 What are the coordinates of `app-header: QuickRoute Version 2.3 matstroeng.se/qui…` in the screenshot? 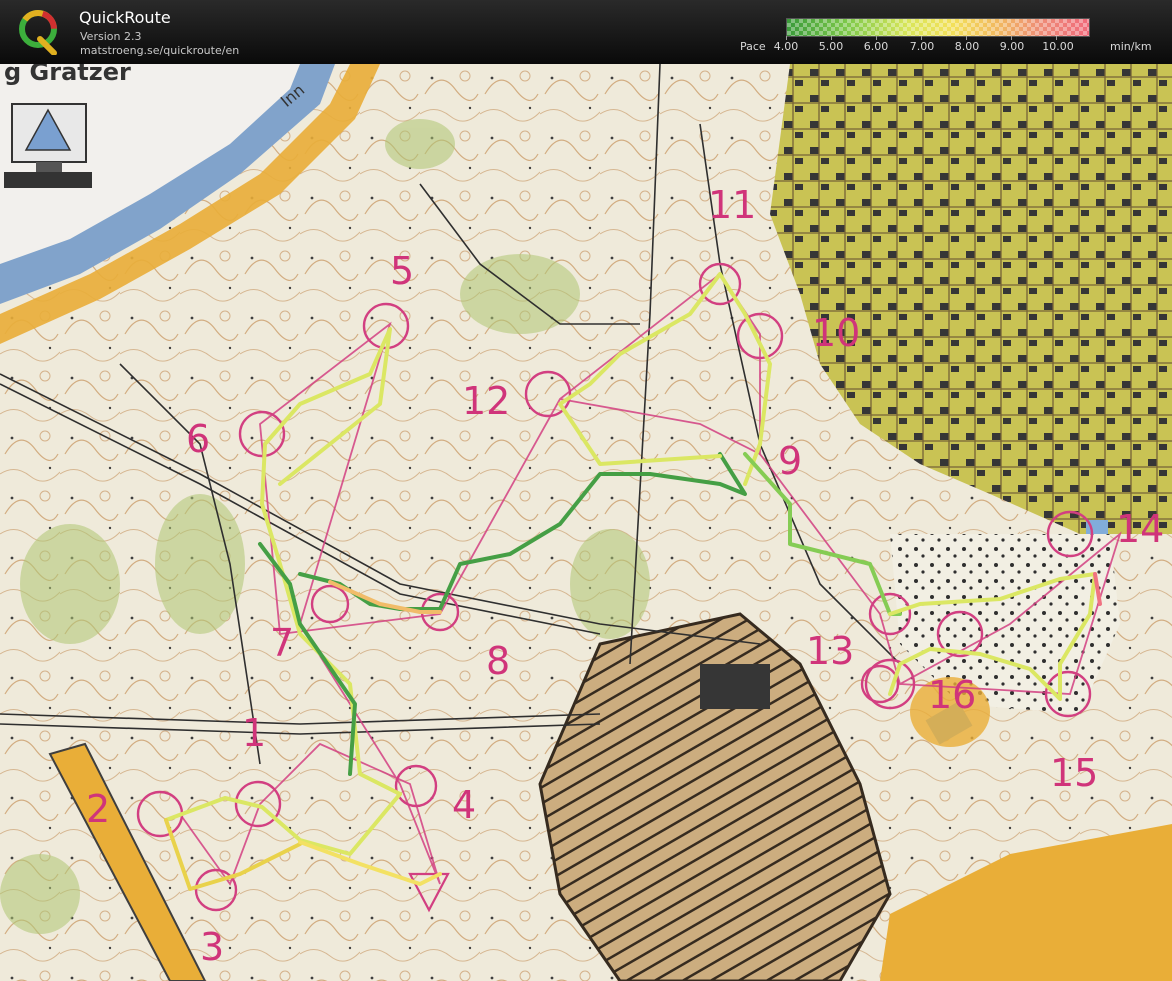 It's located at (586, 32).